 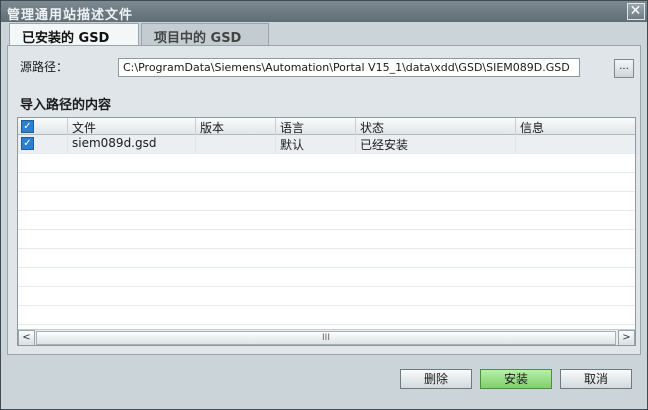 I want to click on title-bar: 管理通用站描述文件 ✕, so click(x=324, y=12).